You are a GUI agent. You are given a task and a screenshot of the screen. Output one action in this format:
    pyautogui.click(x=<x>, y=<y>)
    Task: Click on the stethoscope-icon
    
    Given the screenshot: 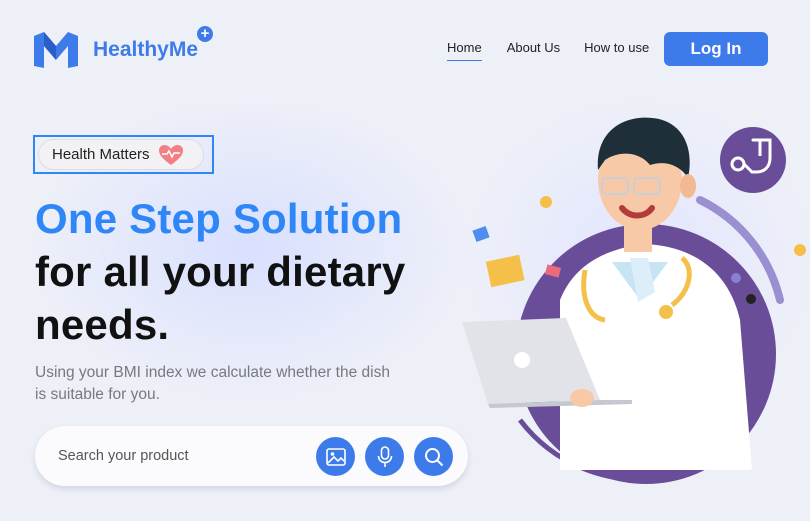 What is the action you would take?
    pyautogui.click(x=753, y=160)
    